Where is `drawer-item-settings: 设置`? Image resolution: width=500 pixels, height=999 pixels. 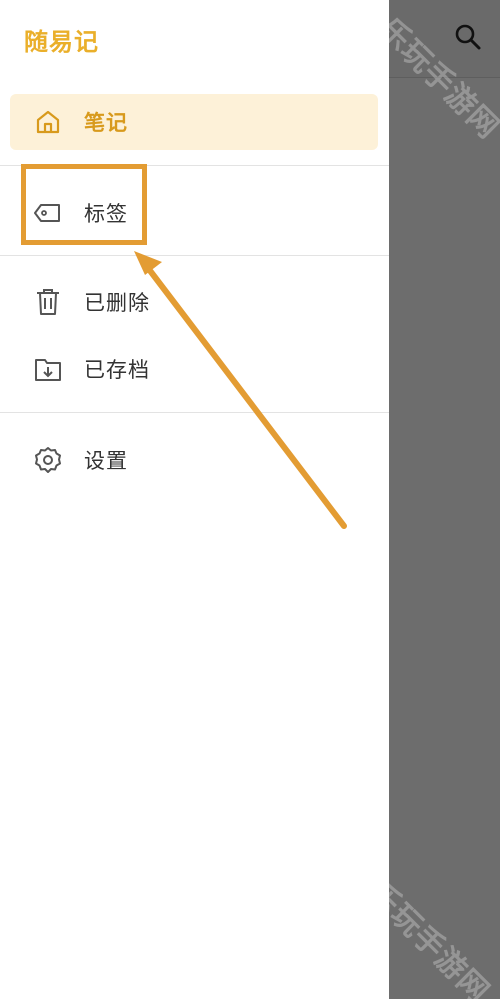 drawer-item-settings: 设置 is located at coordinates (194, 460).